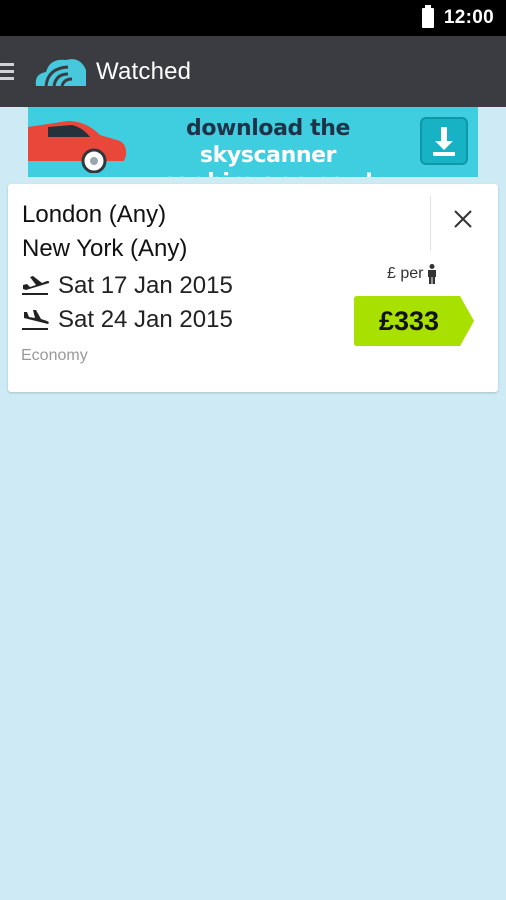 The width and height of the screenshot is (506, 900). Describe the element at coordinates (105, 248) in the screenshot. I see `destination: New York (Any)` at that location.